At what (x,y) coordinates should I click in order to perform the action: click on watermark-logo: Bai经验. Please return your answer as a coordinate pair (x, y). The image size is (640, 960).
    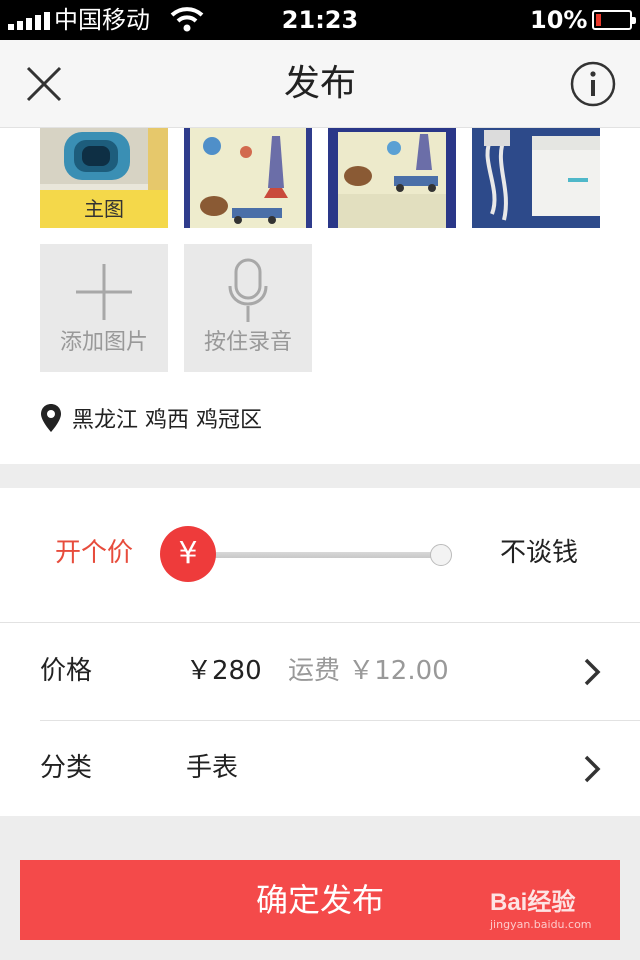
    Looking at the image, I should click on (533, 902).